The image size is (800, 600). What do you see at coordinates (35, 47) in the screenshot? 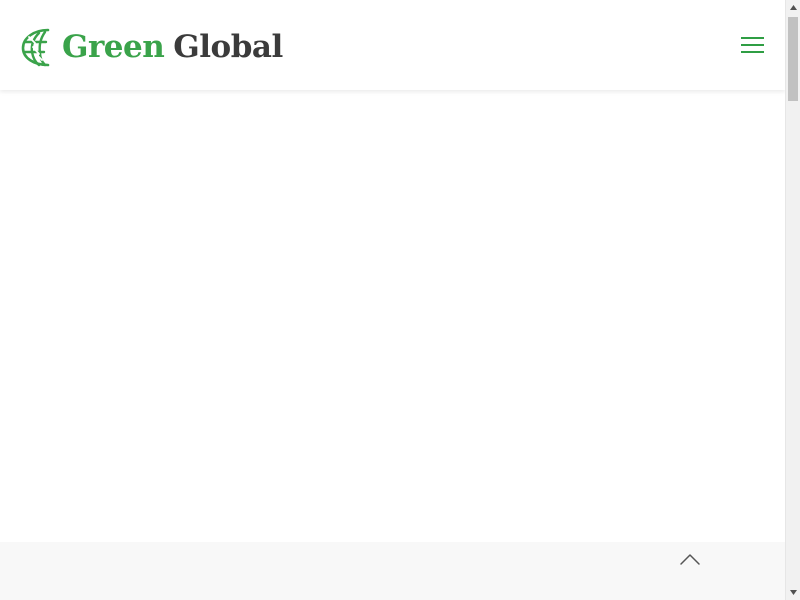
I see `globe-logo-icon` at bounding box center [35, 47].